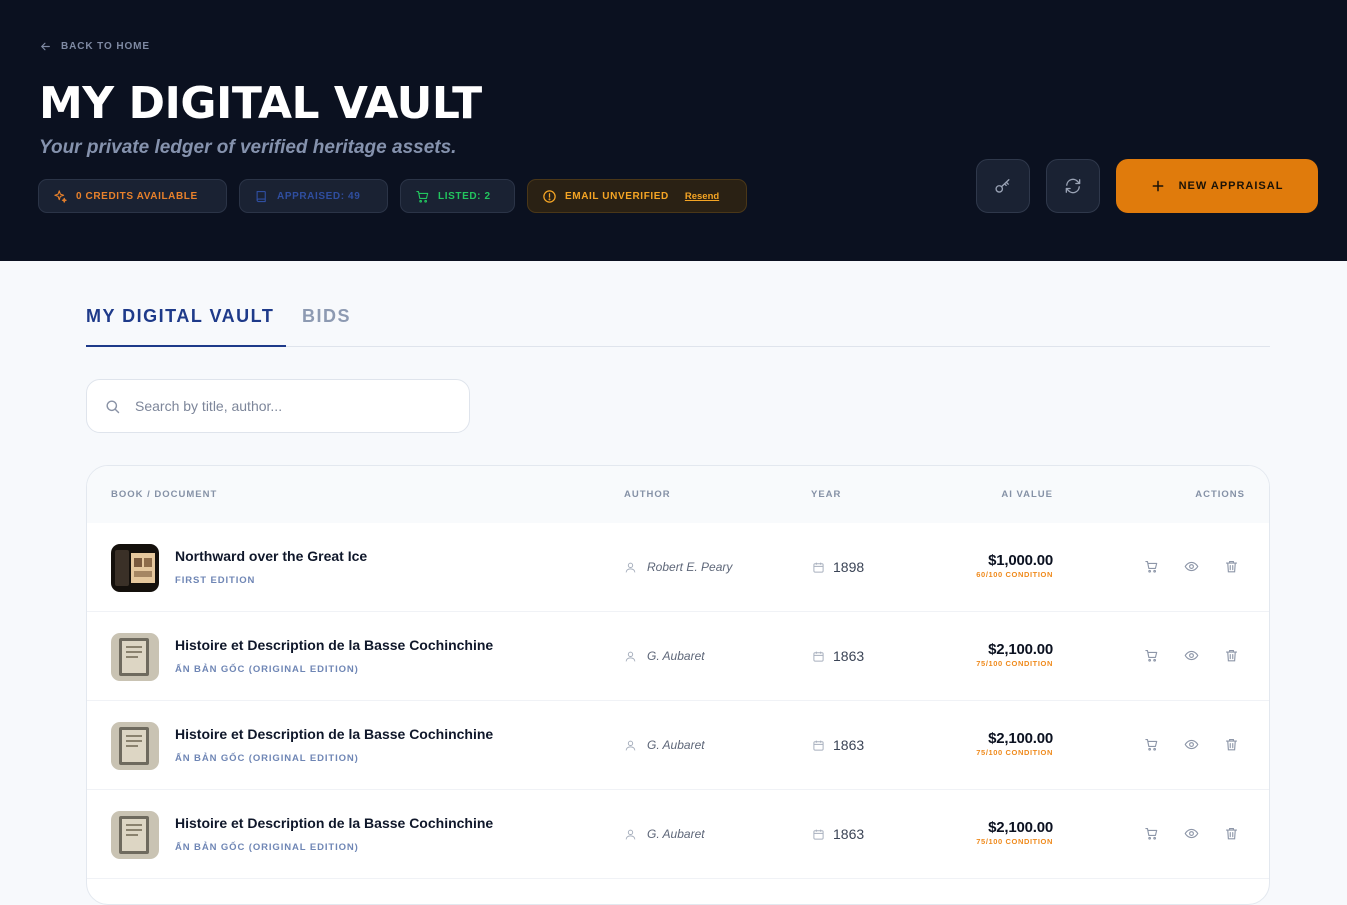  I want to click on appraised-badge: APPRAISED: 49, so click(313, 196).